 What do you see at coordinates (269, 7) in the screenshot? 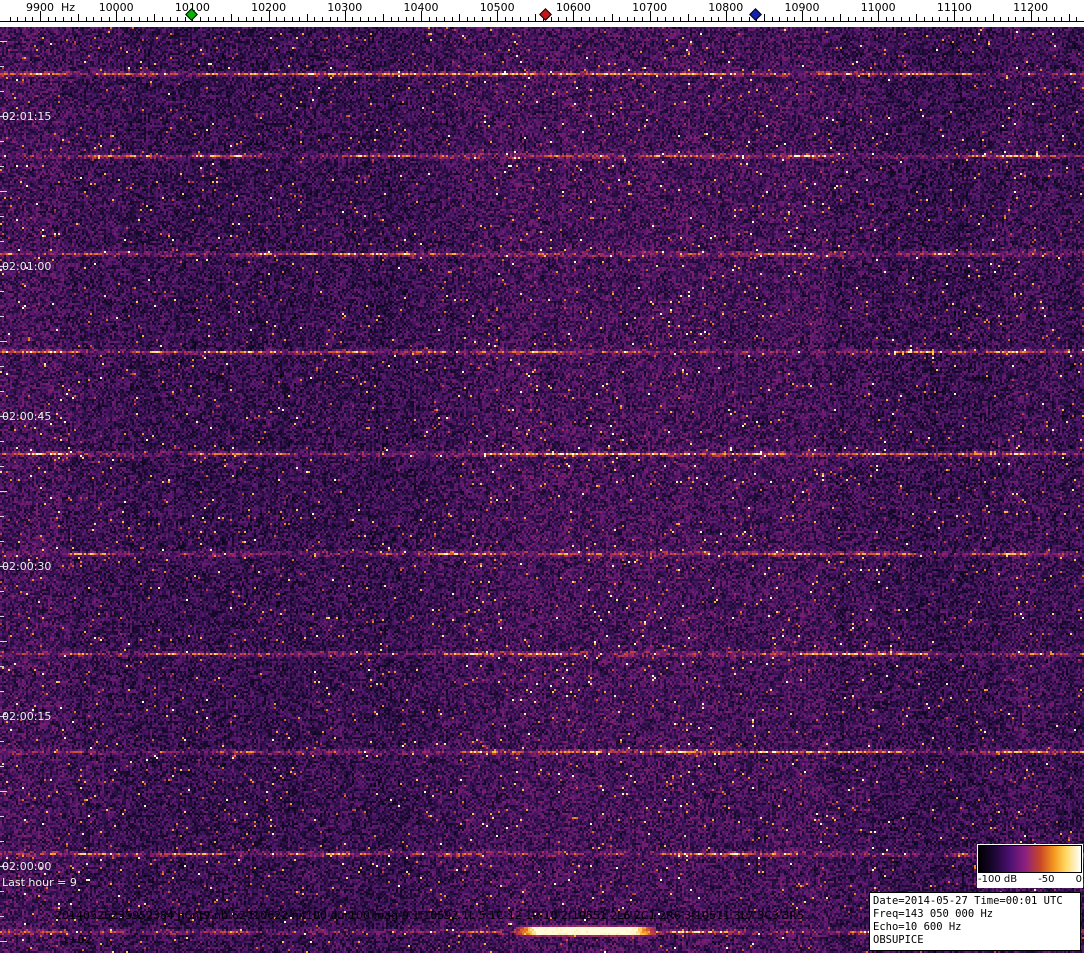
I see `freq-tick-label: 10200` at bounding box center [269, 7].